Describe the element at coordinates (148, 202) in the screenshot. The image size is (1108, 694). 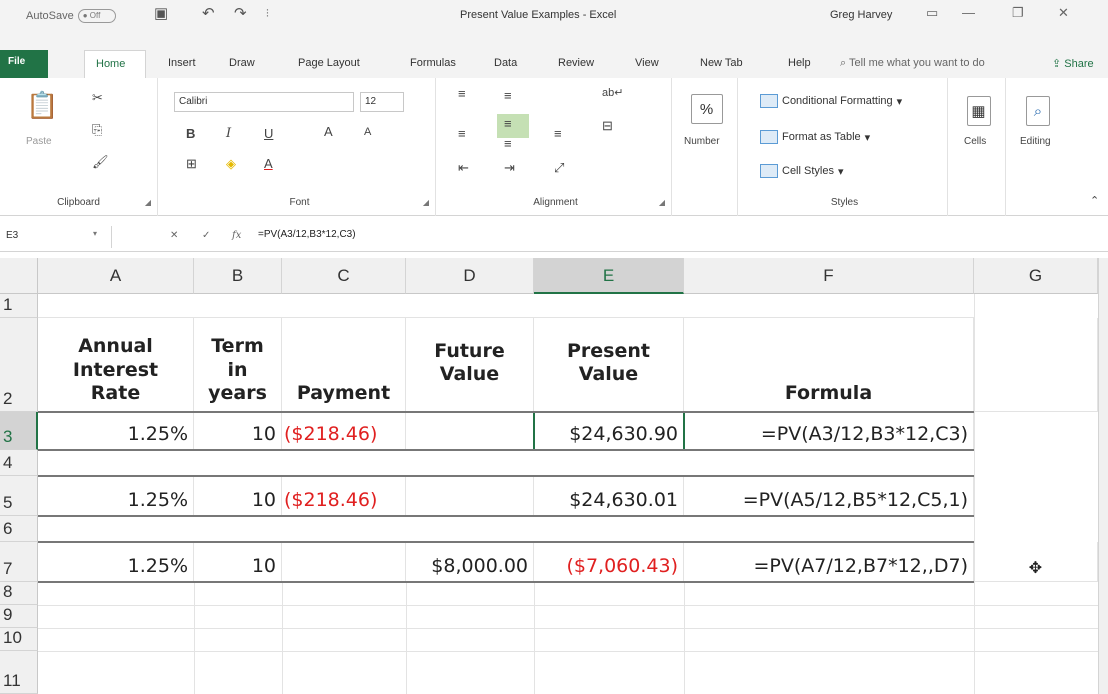
I see `clipboard-launcher-icon: ◢` at that location.